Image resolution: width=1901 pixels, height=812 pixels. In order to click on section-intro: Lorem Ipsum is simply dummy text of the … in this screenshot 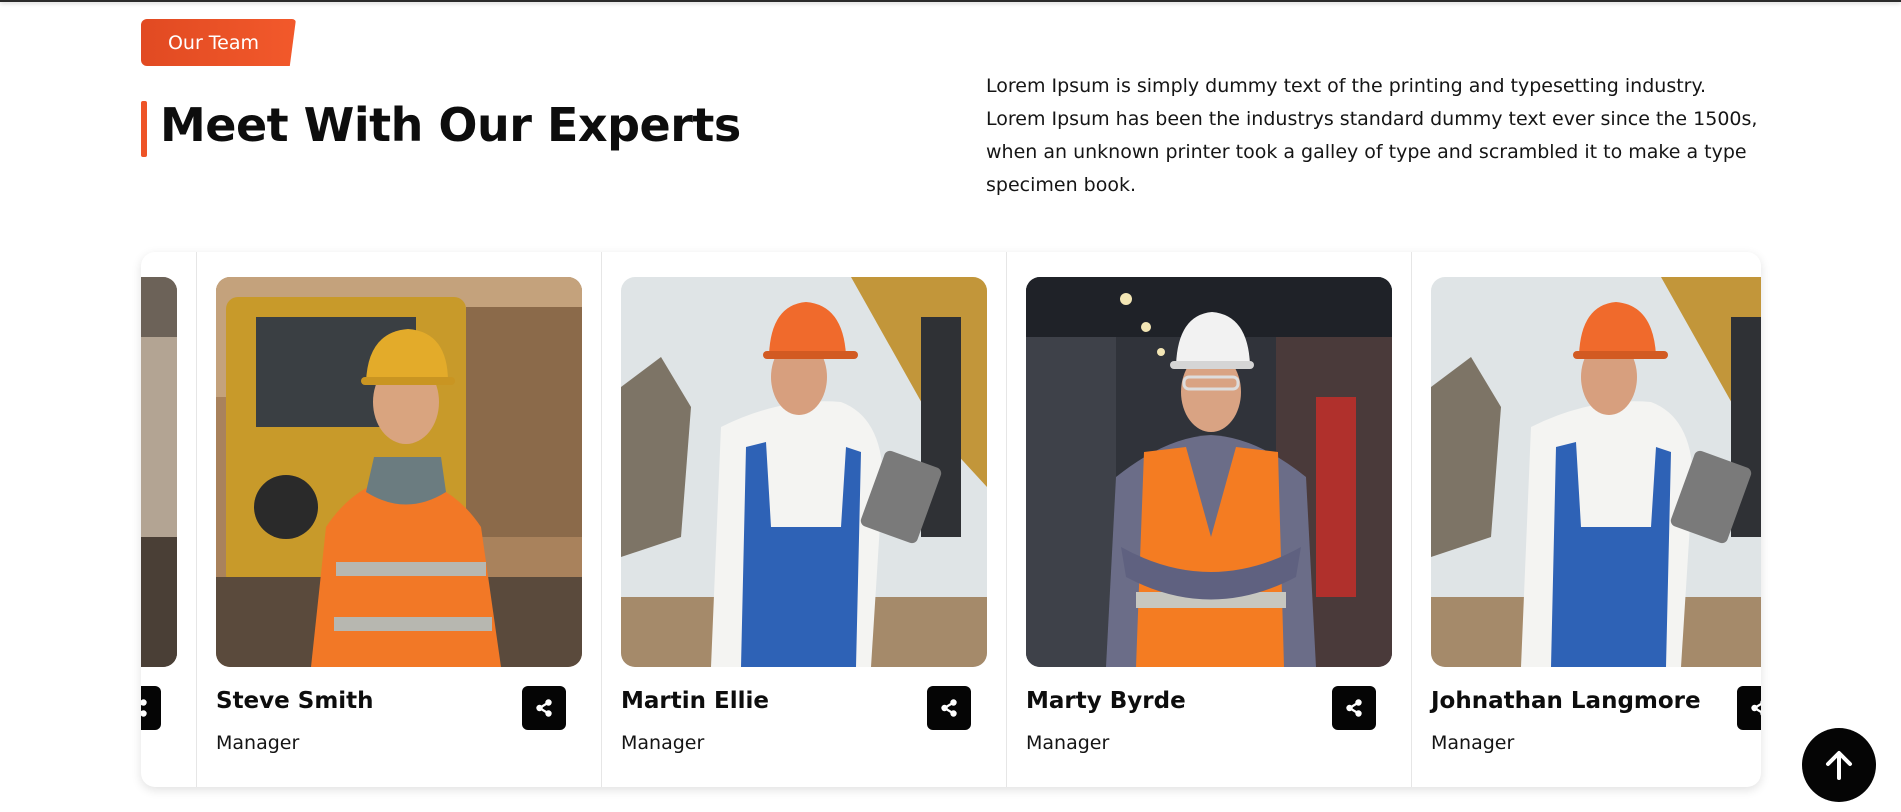, I will do `click(1372, 135)`.